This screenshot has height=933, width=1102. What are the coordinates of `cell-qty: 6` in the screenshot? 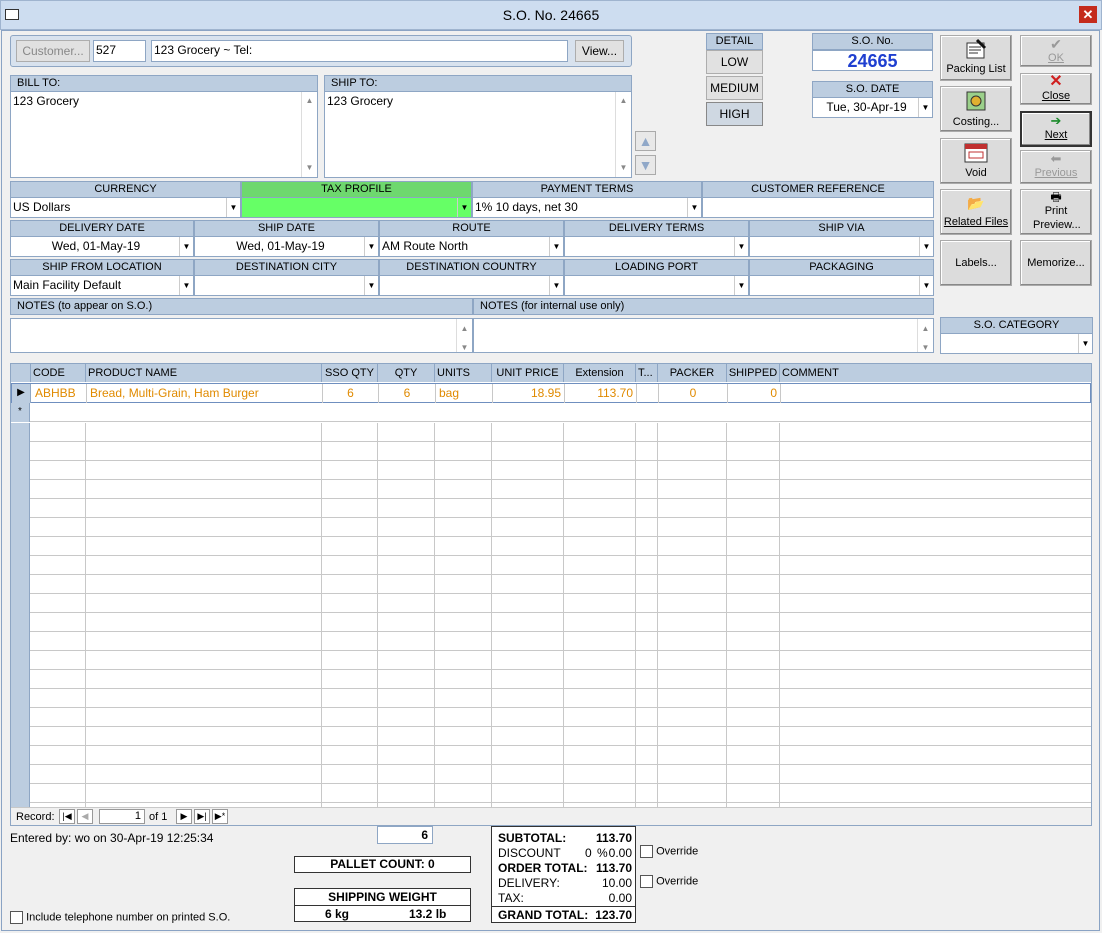 It's located at (407, 393).